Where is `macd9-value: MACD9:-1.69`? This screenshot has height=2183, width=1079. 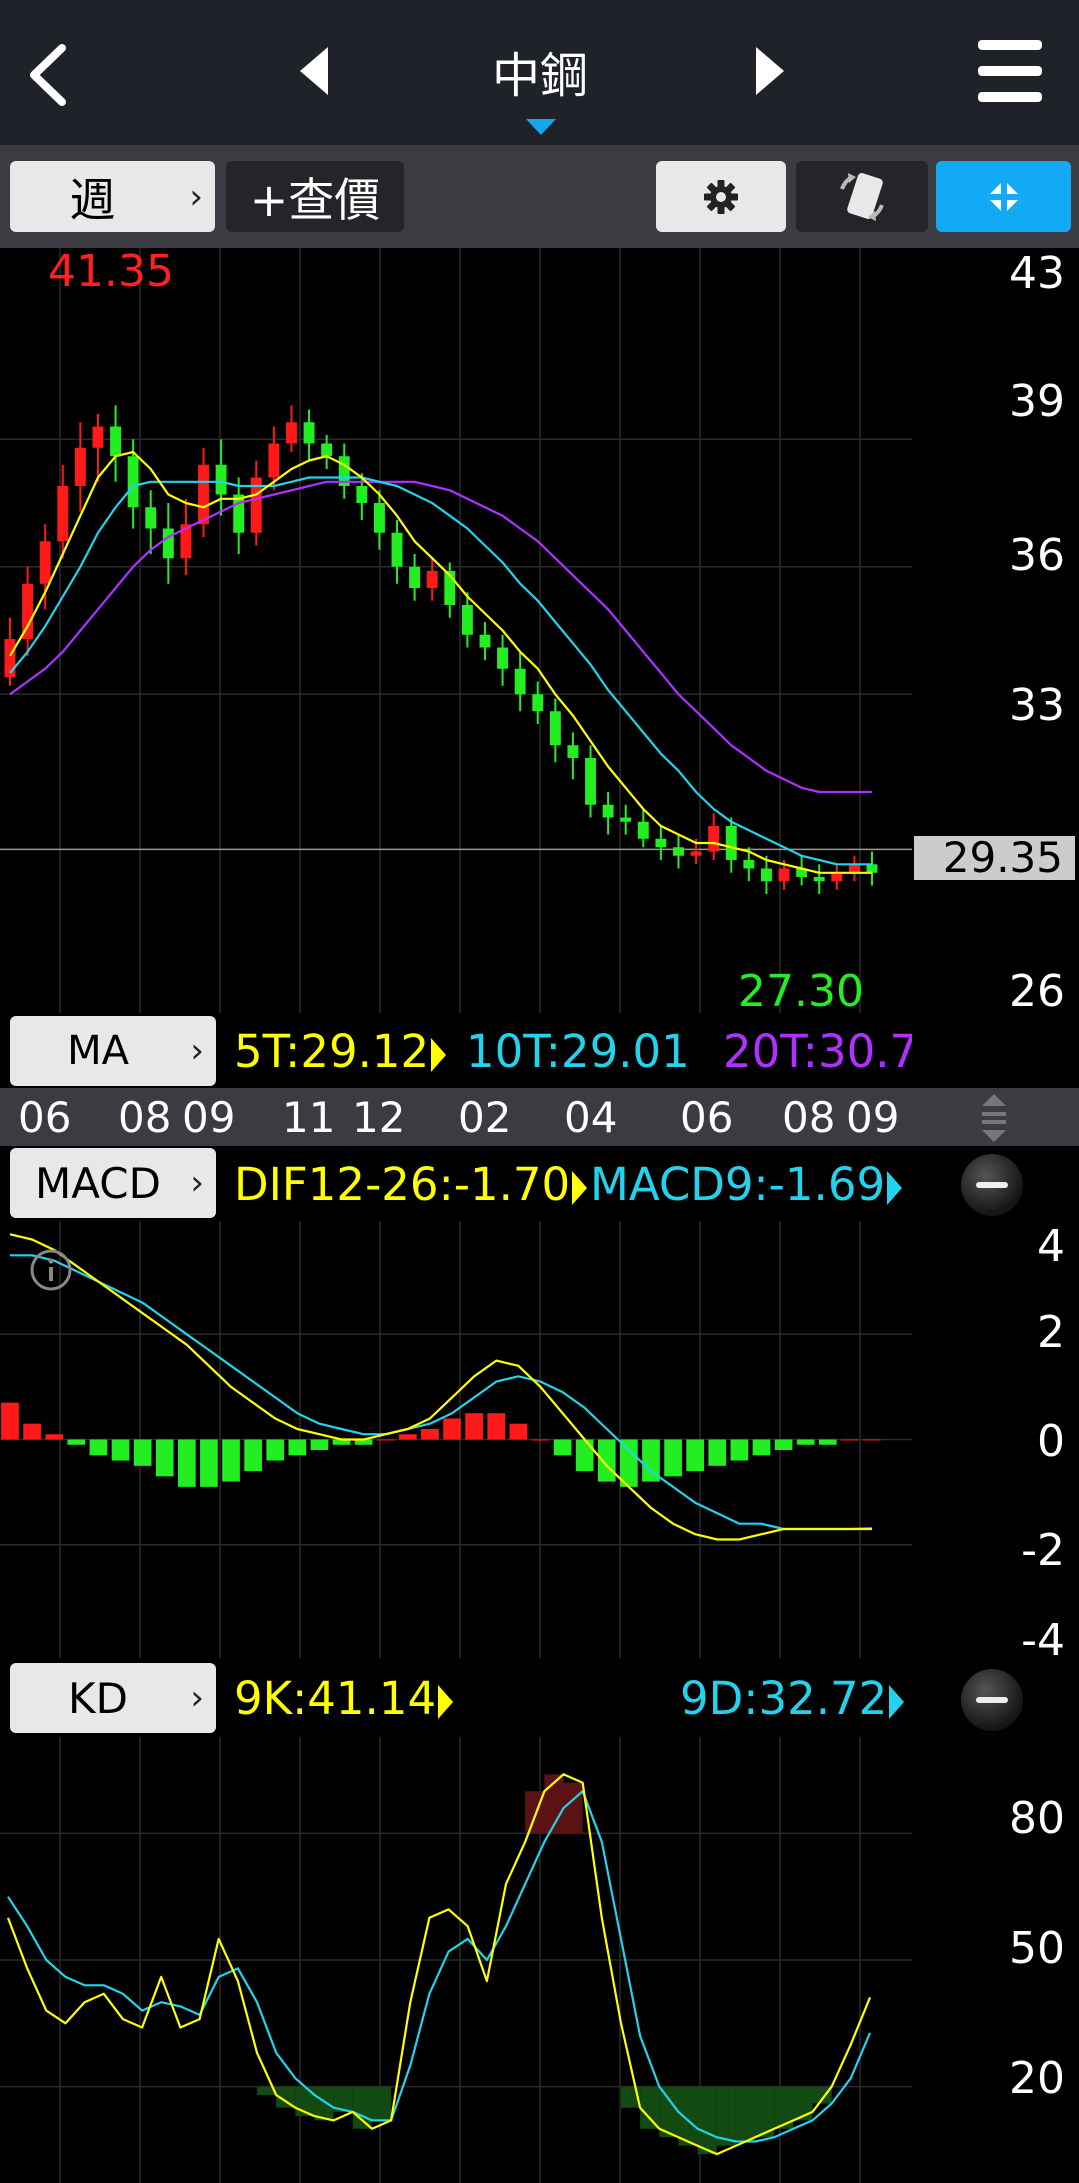
macd9-value: MACD9:-1.69 is located at coordinates (738, 1184).